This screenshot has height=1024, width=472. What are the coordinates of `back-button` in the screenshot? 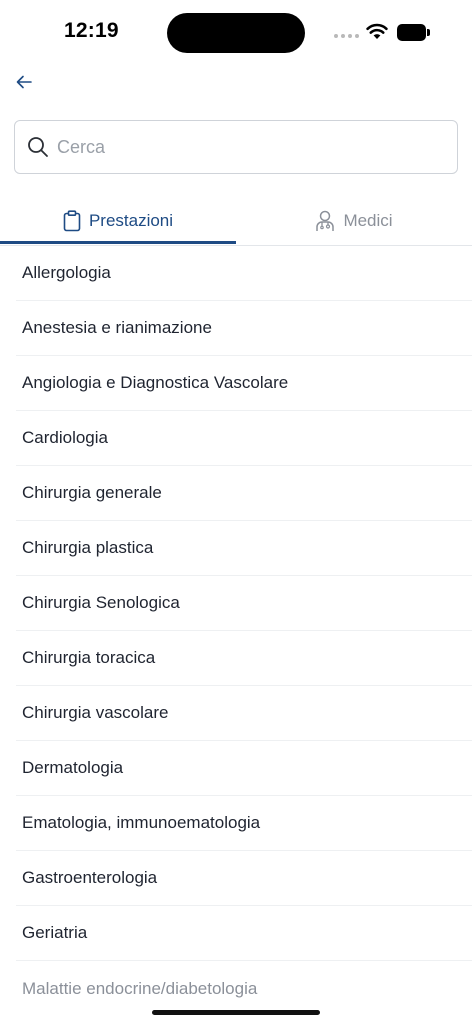 It's located at (24, 82).